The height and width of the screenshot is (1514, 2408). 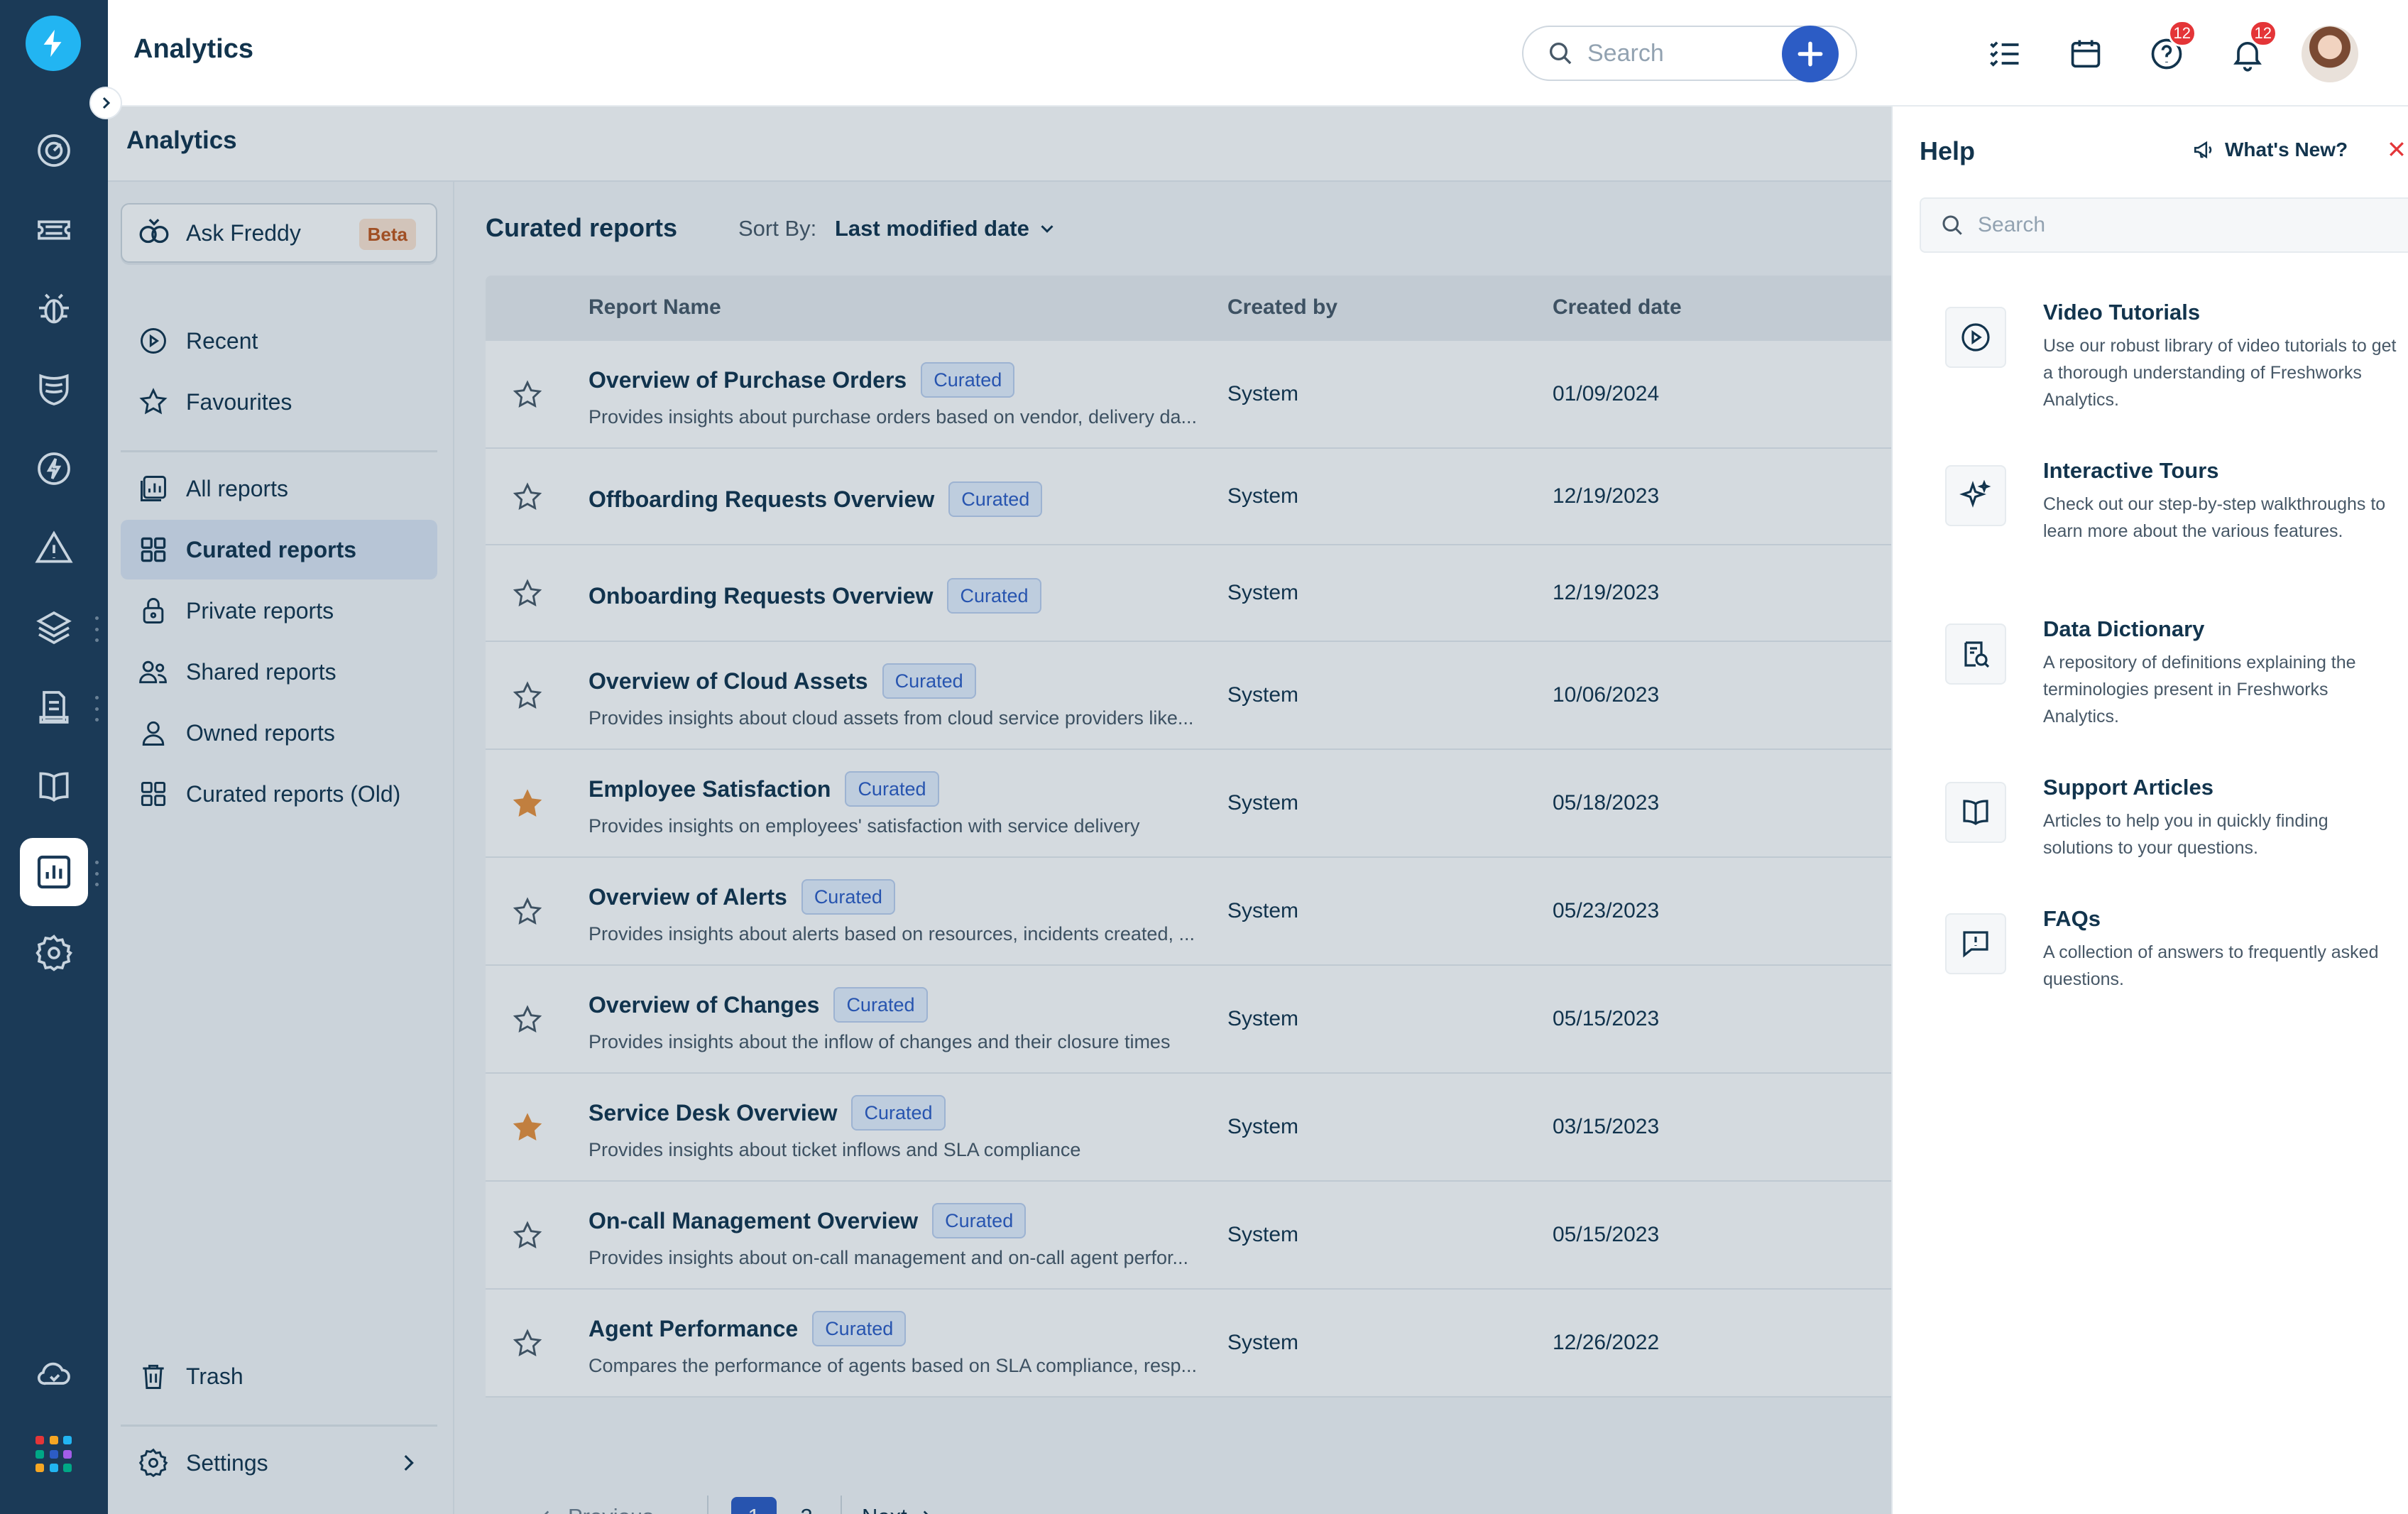 What do you see at coordinates (2181, 33) in the screenshot?
I see `help-badge: 12` at bounding box center [2181, 33].